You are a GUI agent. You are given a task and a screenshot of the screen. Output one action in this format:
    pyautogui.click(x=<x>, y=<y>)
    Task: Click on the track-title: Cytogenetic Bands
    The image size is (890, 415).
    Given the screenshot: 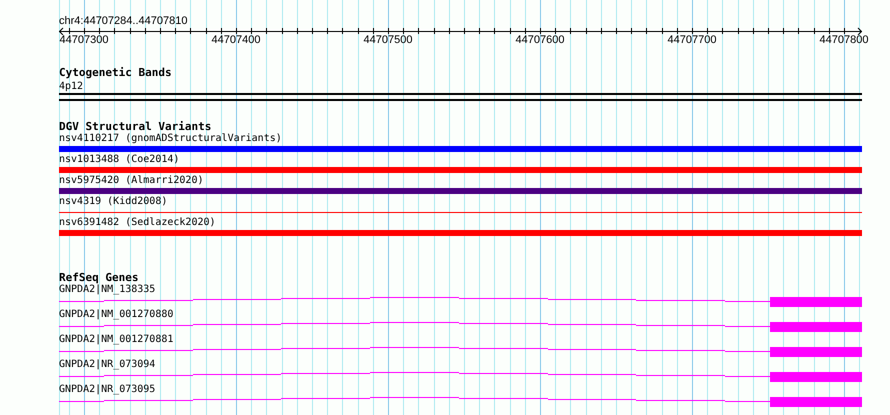 What is the action you would take?
    pyautogui.click(x=116, y=73)
    